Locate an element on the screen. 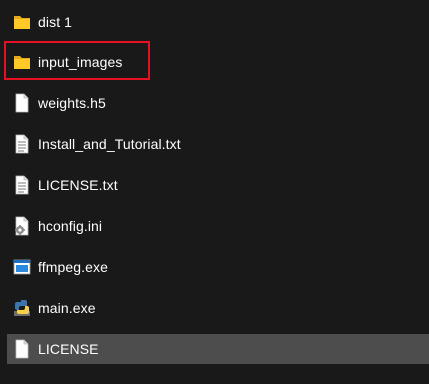  file-item-weights-h5: weights.h5 is located at coordinates (218, 103).